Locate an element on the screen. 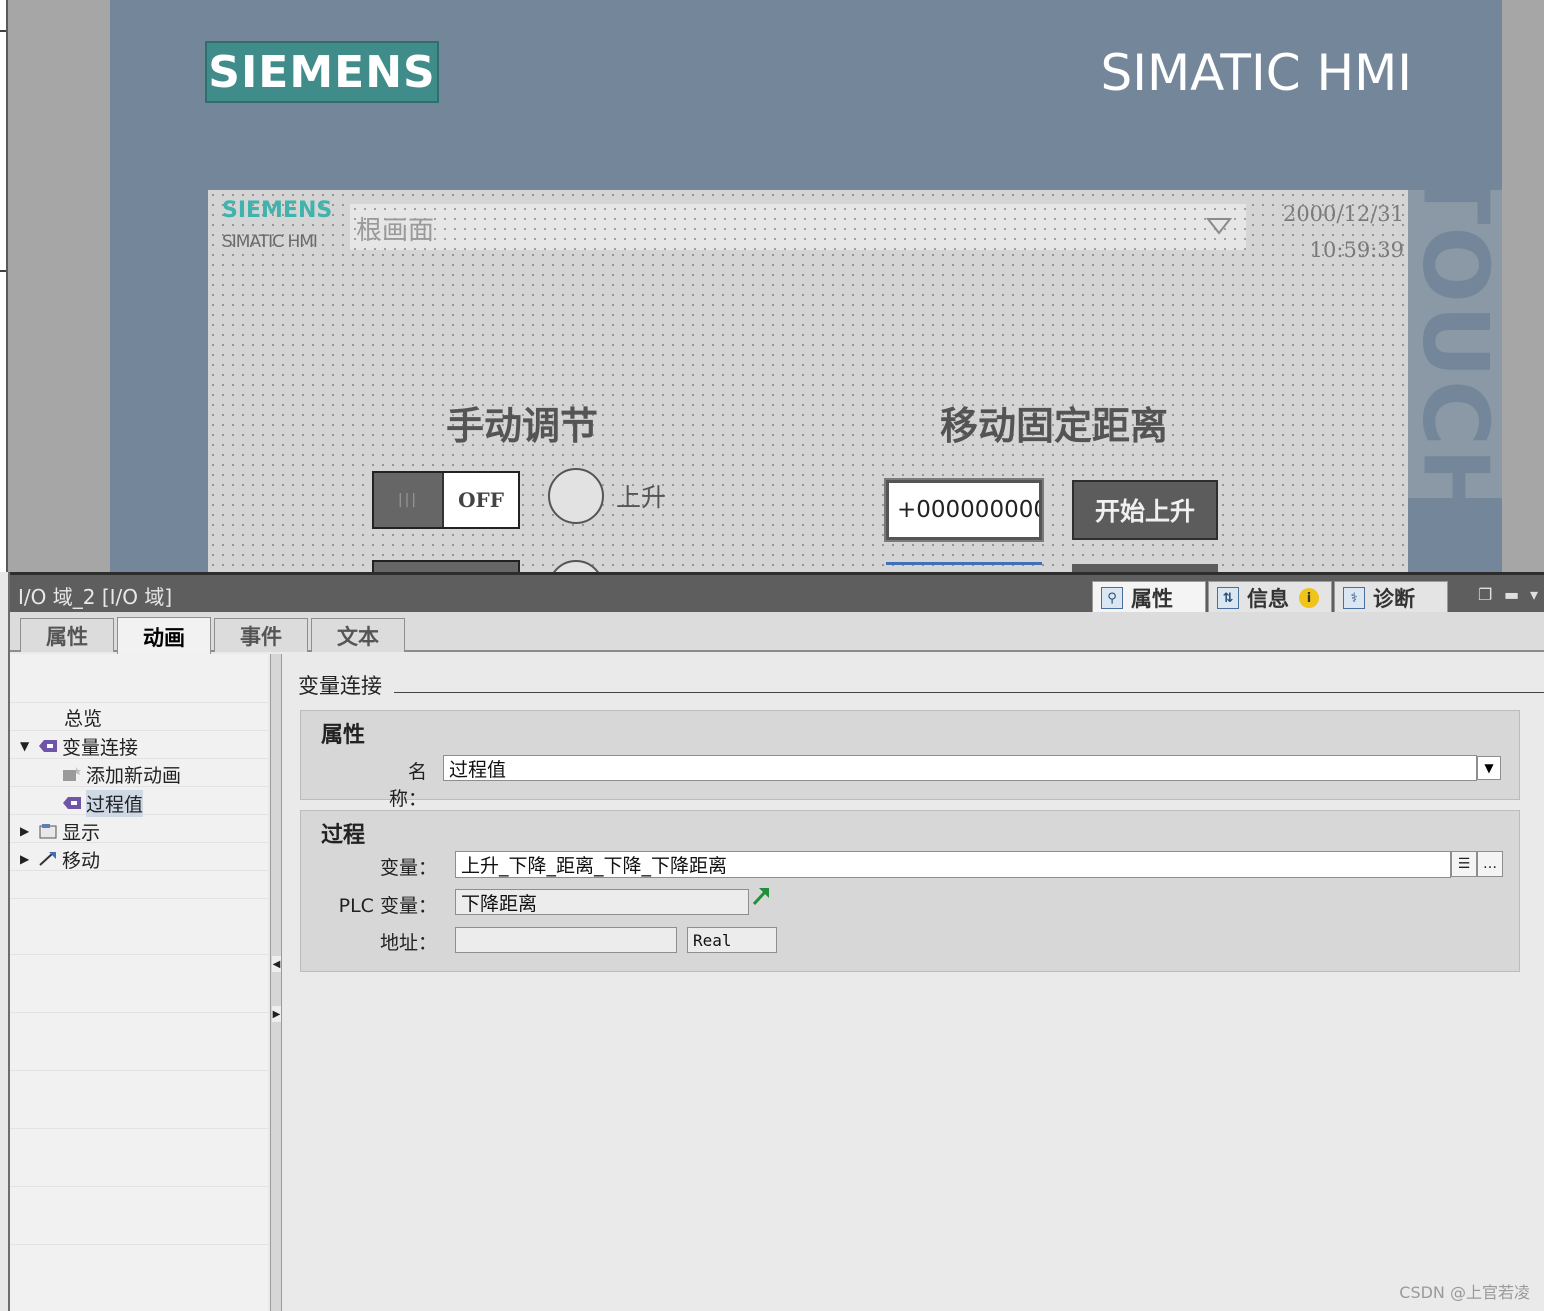 This screenshot has width=1544, height=1311. tree-item-overview: 总览 is located at coordinates (83, 717).